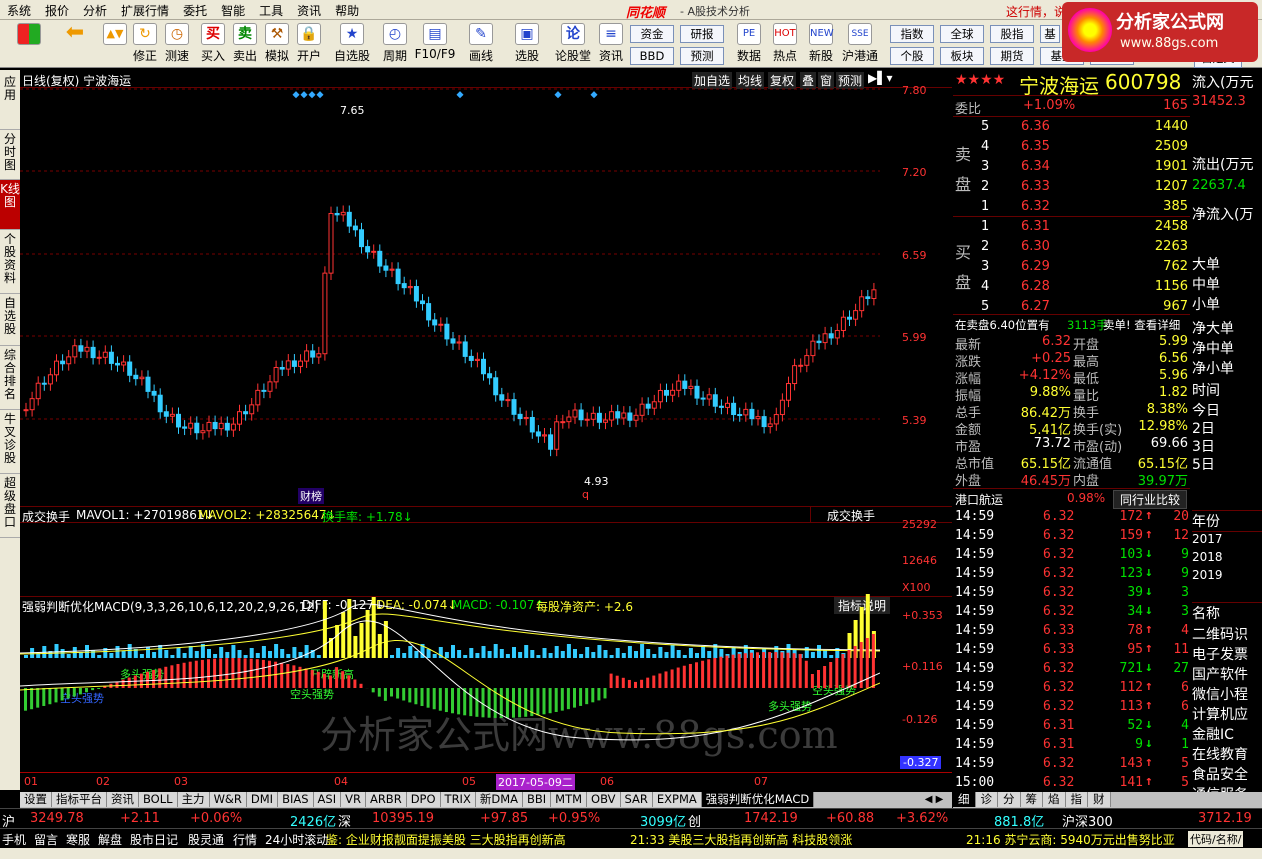 The height and width of the screenshot is (859, 1262). What do you see at coordinates (1070, 839) in the screenshot?
I see `news-scroll: 21:16 苏宁云商: 5940万元出售努比亚` at bounding box center [1070, 839].